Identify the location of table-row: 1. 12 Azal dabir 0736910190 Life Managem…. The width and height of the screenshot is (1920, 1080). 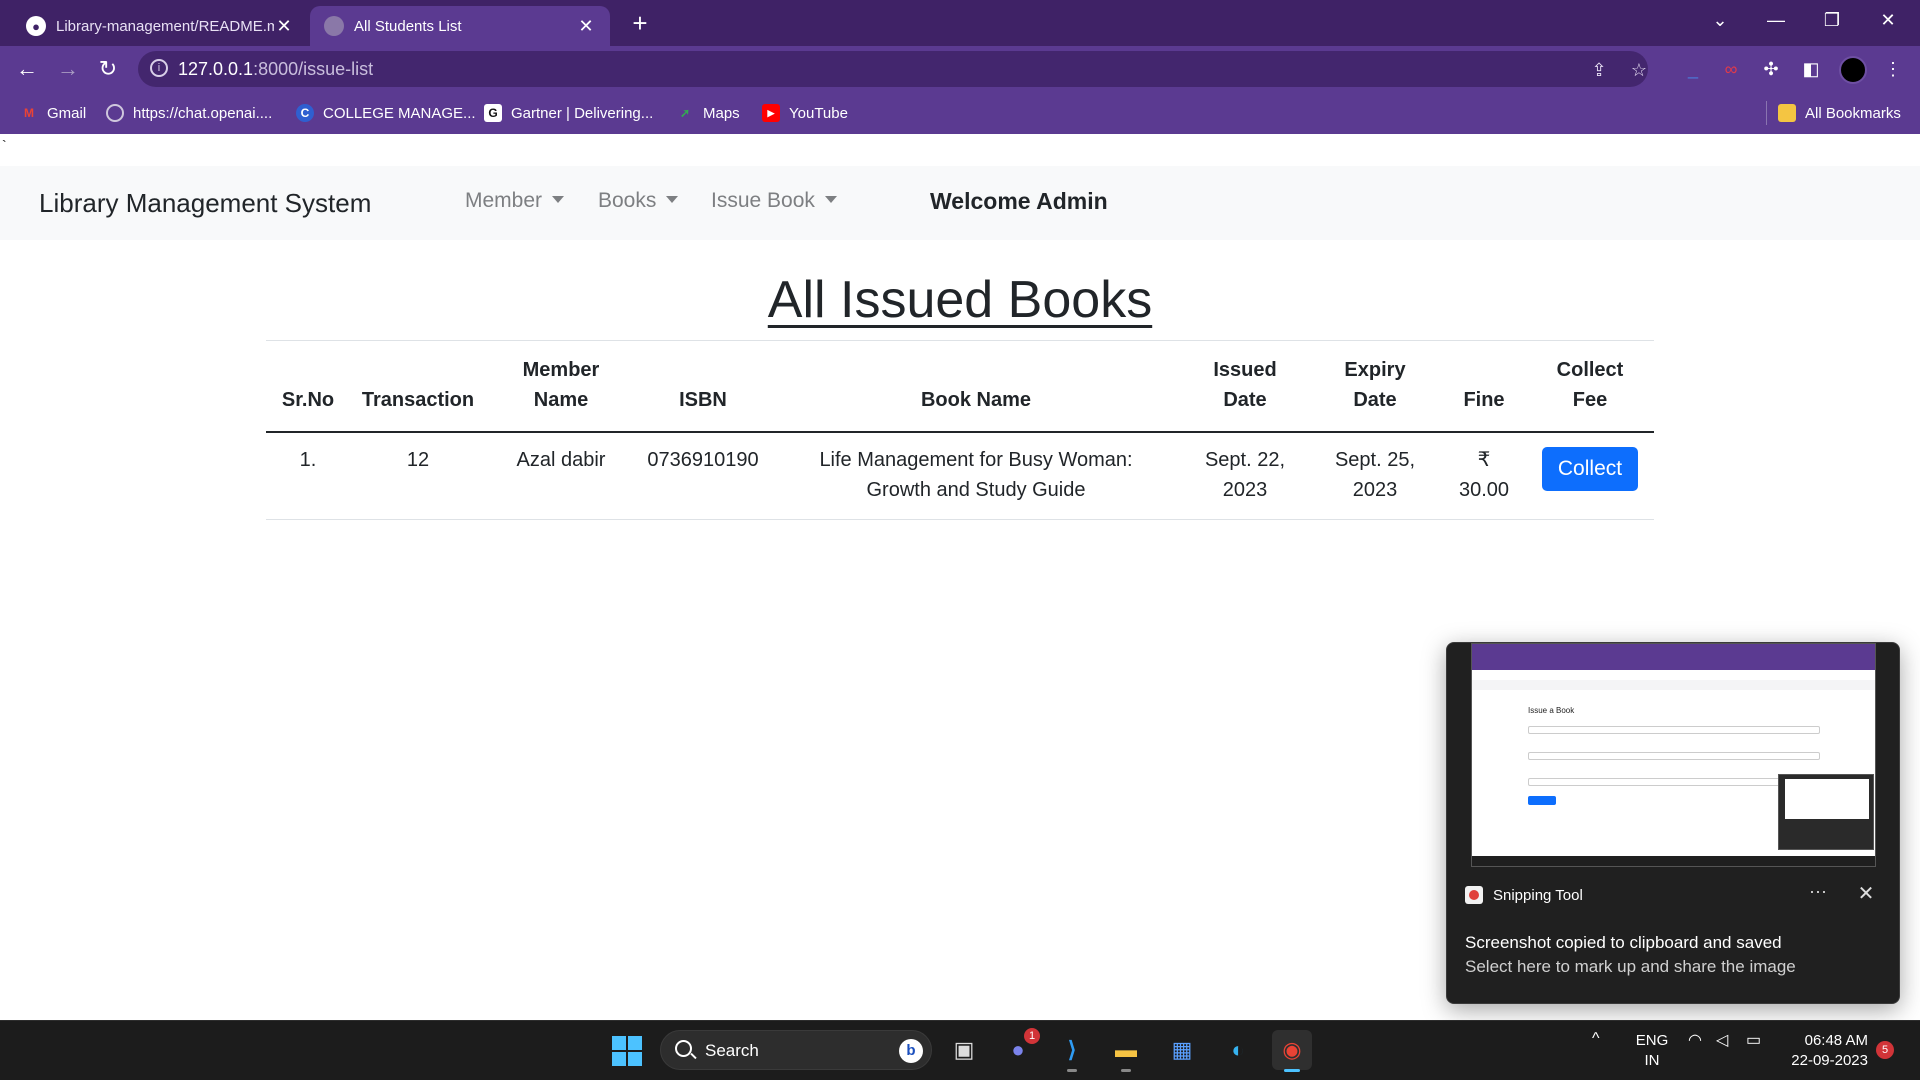
(960, 476).